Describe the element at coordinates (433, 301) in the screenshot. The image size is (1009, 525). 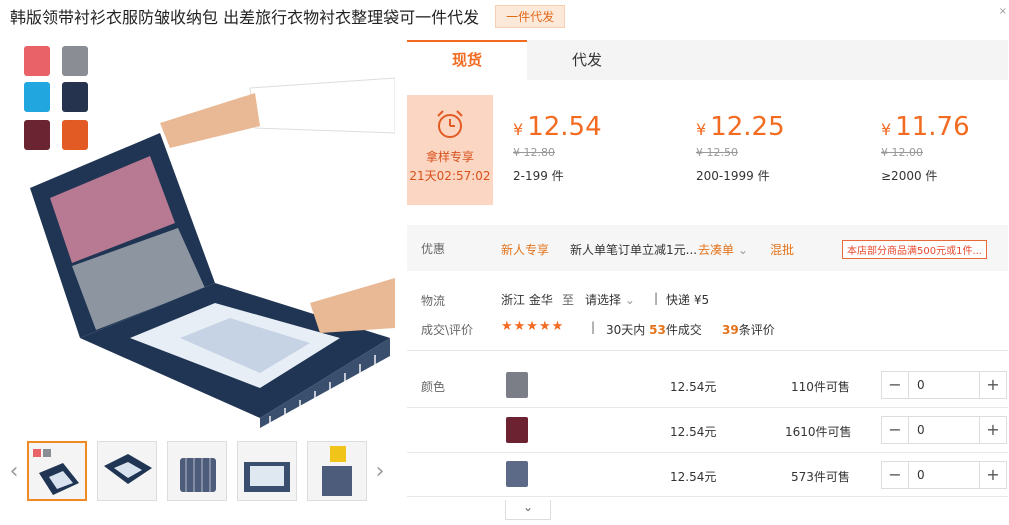
I see `logistics-label: 物流` at that location.